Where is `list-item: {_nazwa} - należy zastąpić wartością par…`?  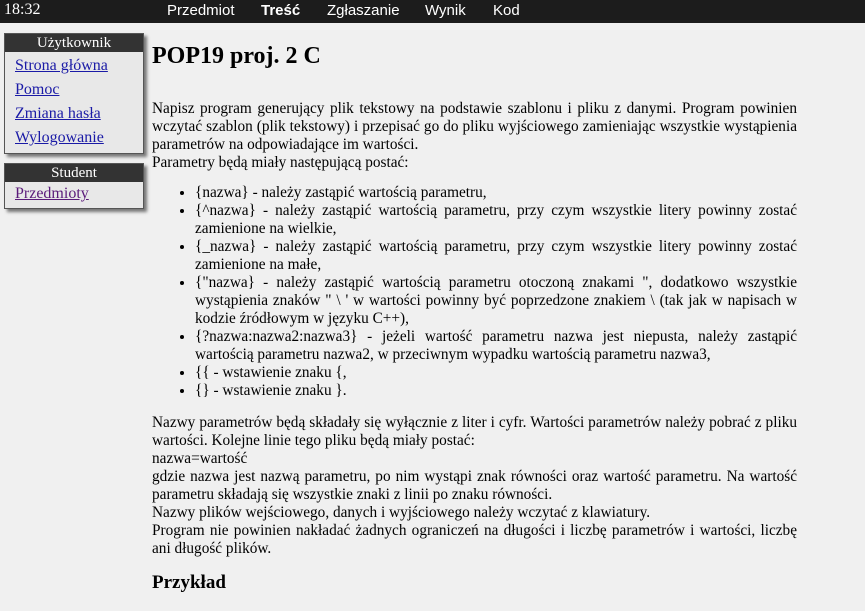
list-item: {_nazwa} - należy zastąpić wartością par… is located at coordinates (496, 256).